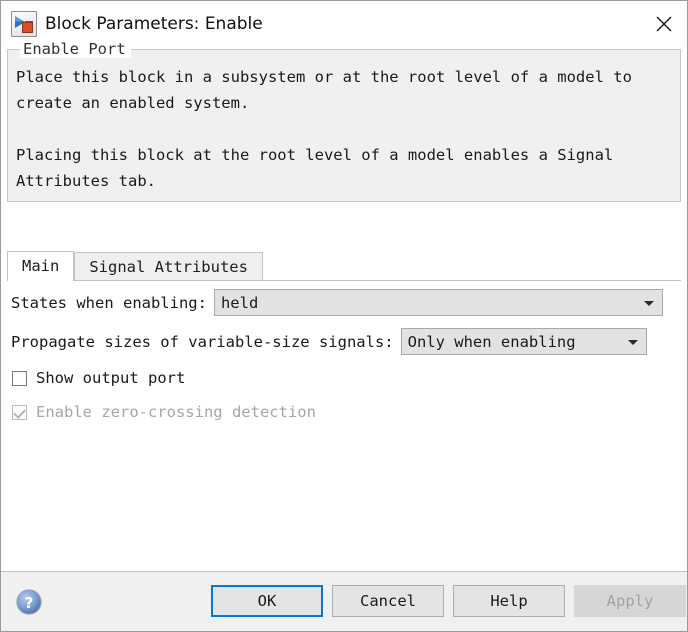 The height and width of the screenshot is (632, 688). Describe the element at coordinates (168, 266) in the screenshot. I see `tab-signal-attributes: Signal Attributes` at that location.